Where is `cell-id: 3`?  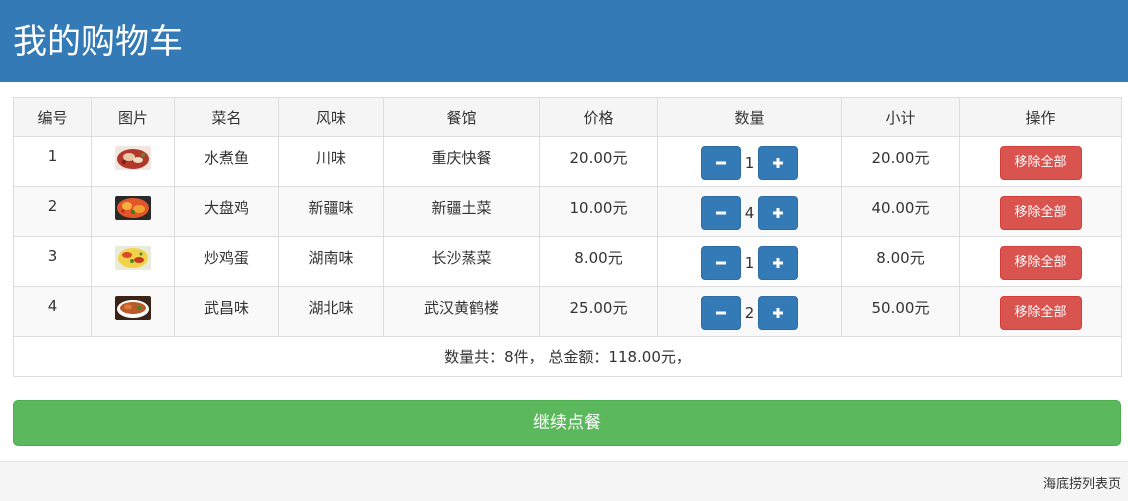
cell-id: 3 is located at coordinates (52, 261).